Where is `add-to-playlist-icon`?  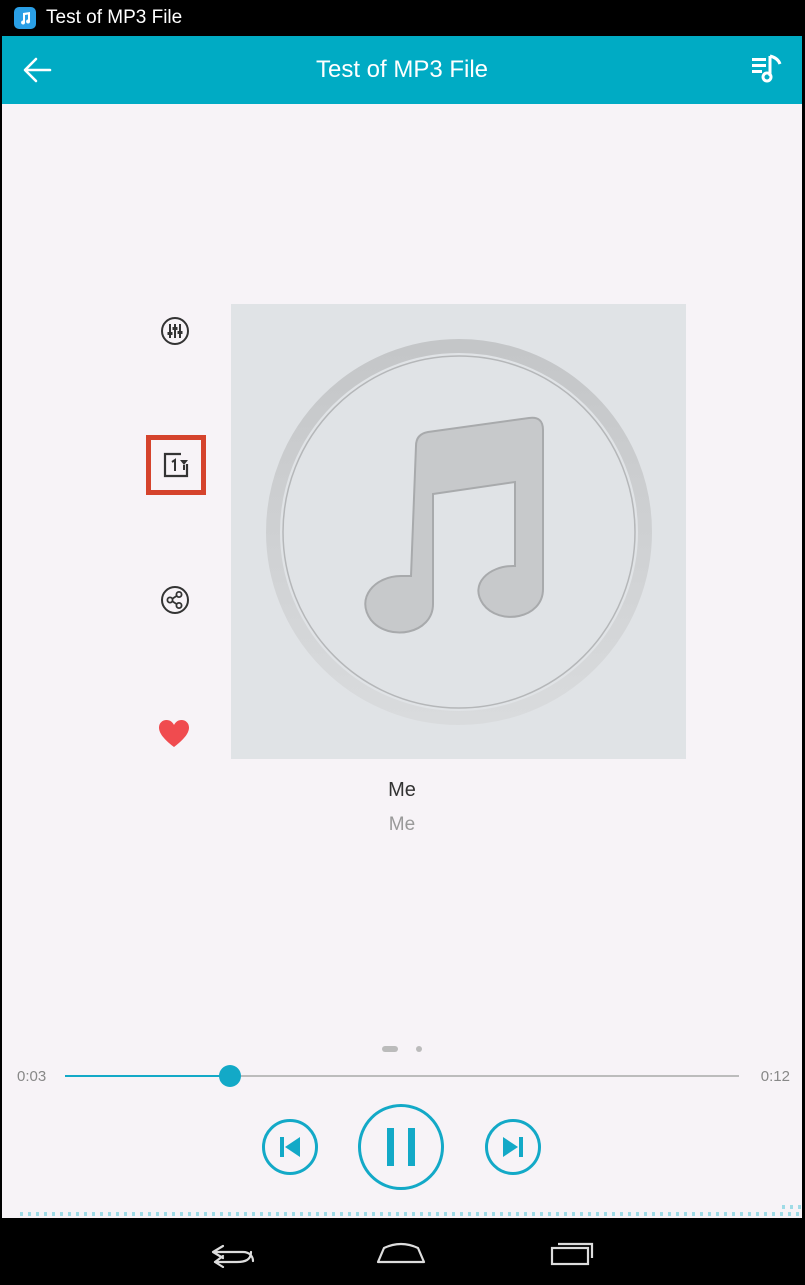 add-to-playlist-icon is located at coordinates (176, 465).